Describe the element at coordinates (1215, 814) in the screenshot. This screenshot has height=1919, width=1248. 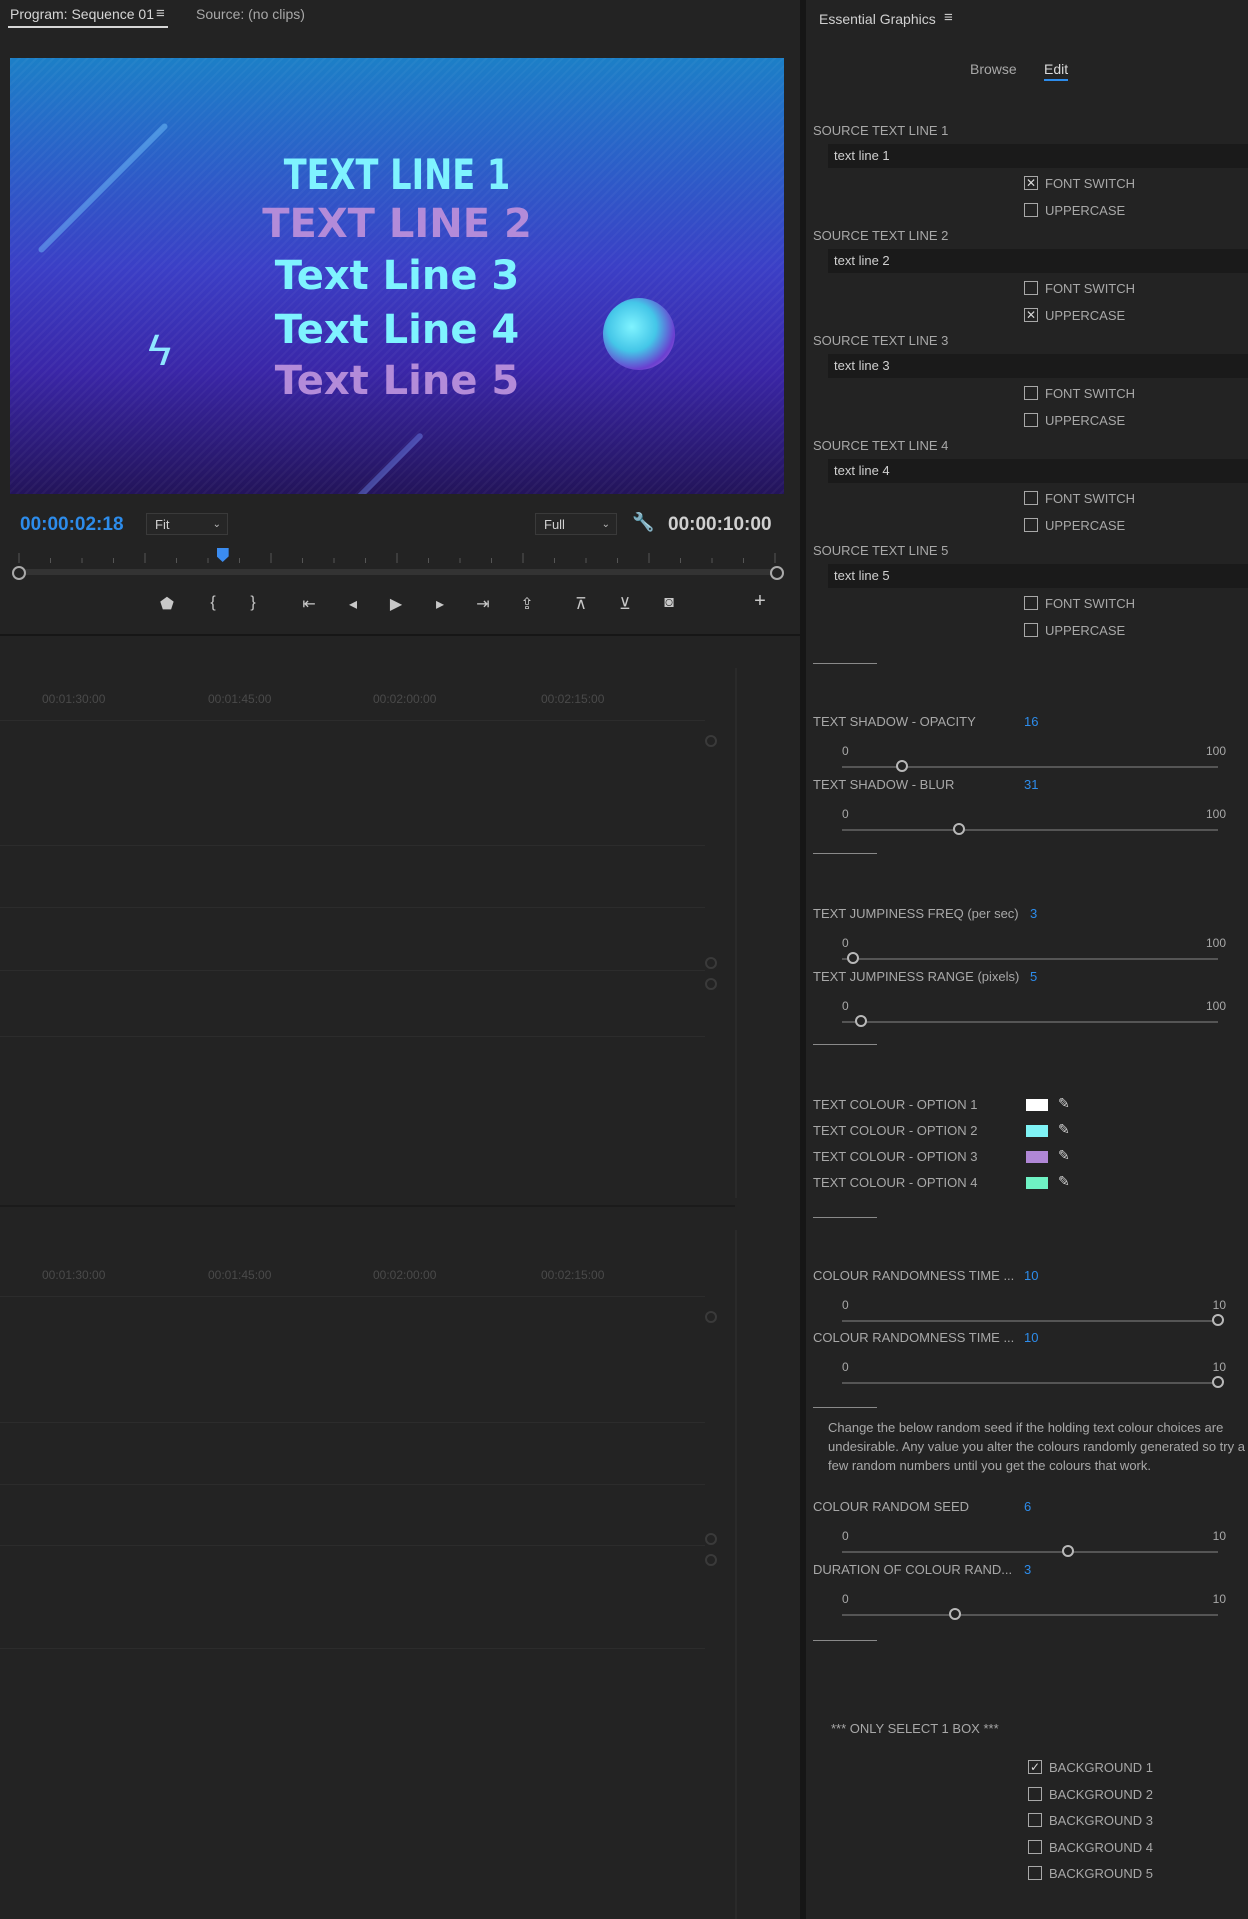
I see `slider-max: 100` at that location.